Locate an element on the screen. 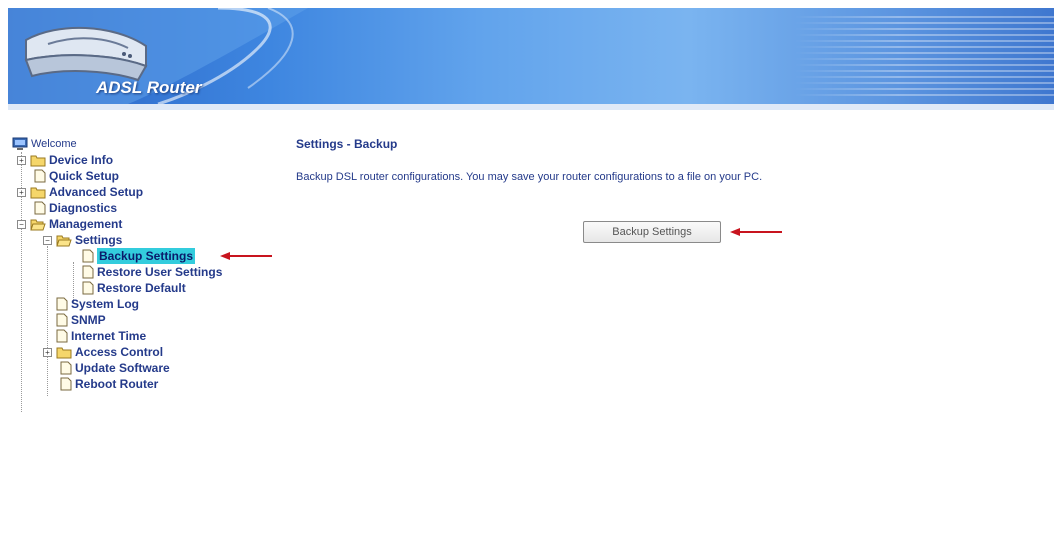 The height and width of the screenshot is (546, 1058). tree-item-management: Management is located at coordinates (76, 224).